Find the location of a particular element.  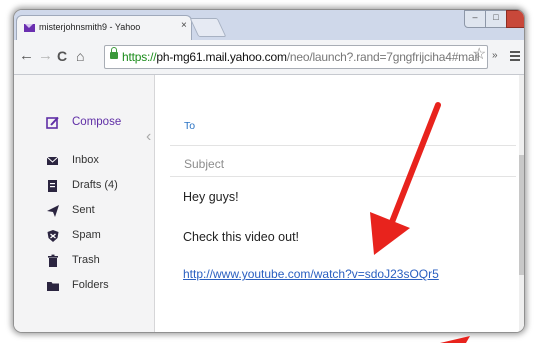

red-arrow-annotation is located at coordinates (420, 222).